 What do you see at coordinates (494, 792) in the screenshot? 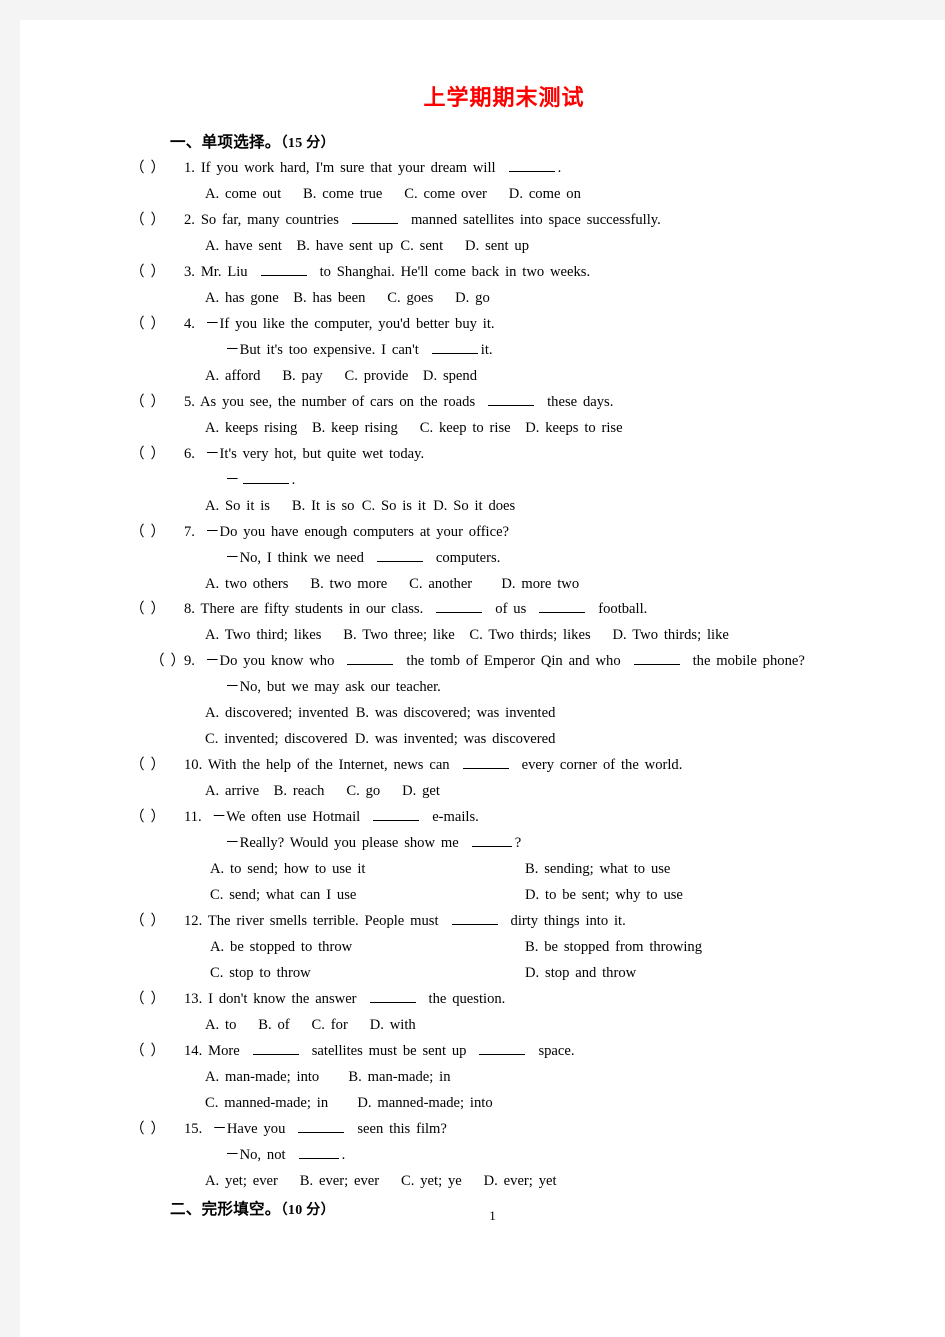
I see `question-10-options: A. arrive B. reach C. go D. get` at bounding box center [494, 792].